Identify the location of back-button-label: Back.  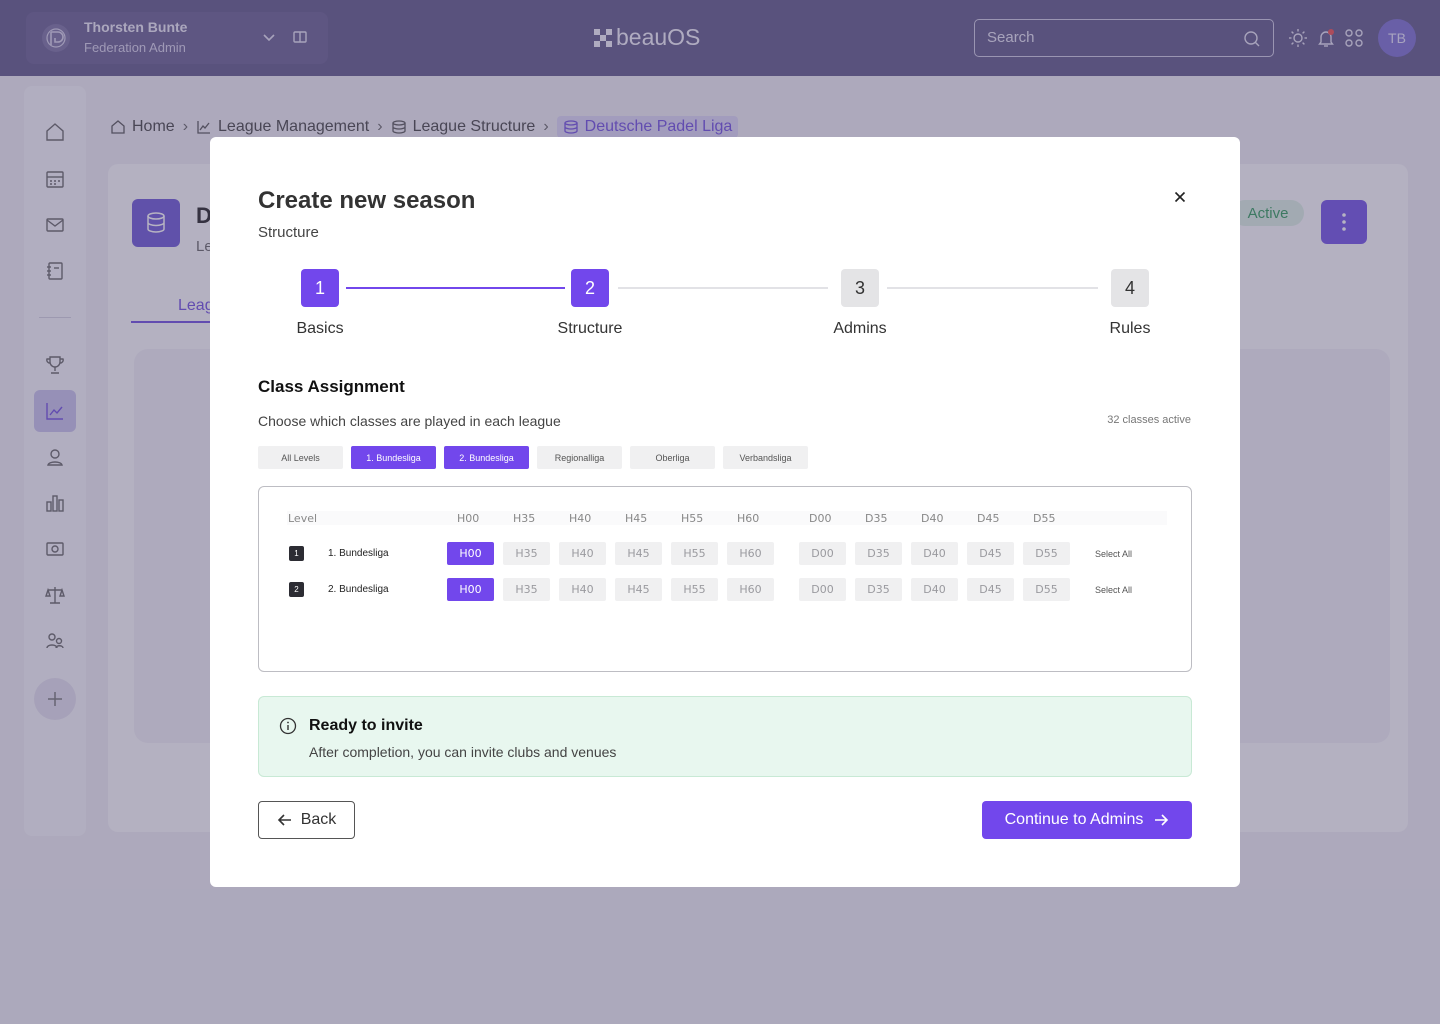
(318, 819).